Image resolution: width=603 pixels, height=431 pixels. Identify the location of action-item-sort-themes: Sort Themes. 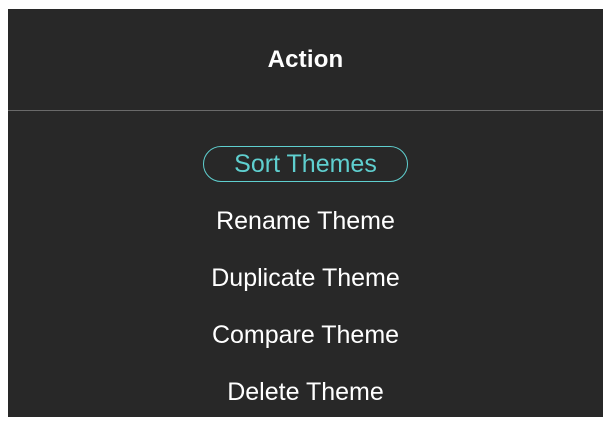
(305, 174).